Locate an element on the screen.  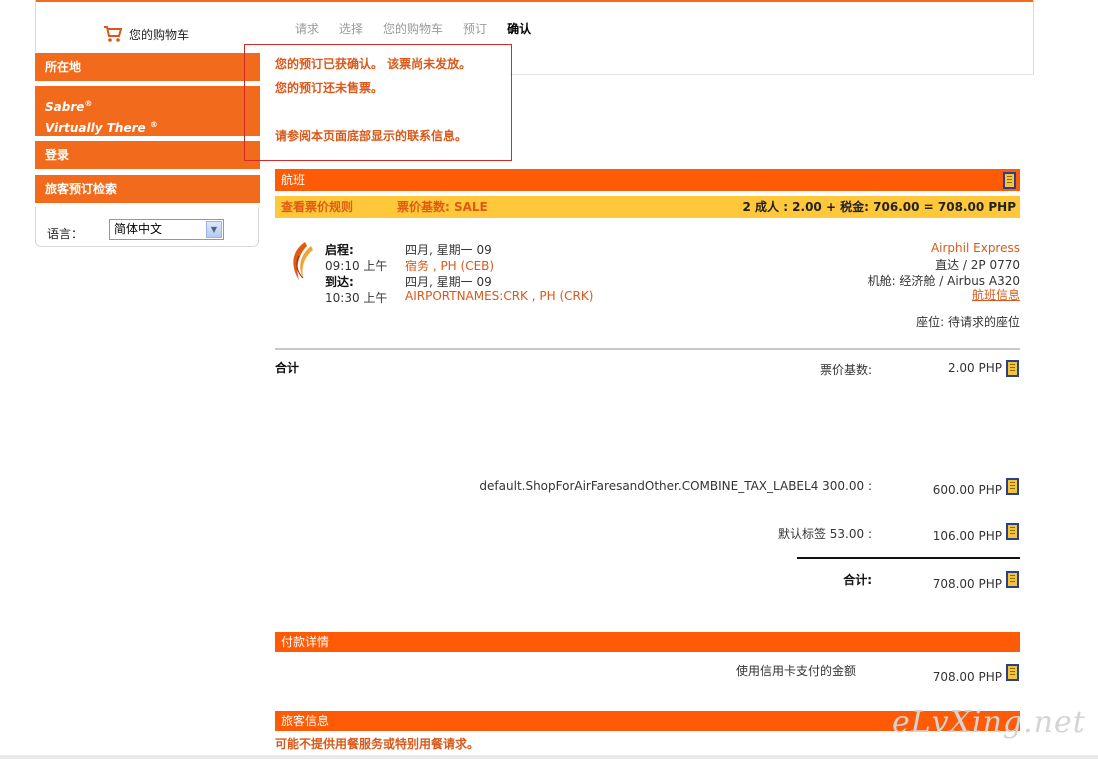
virtually-there-label: Virtually There is located at coordinates (95, 128).